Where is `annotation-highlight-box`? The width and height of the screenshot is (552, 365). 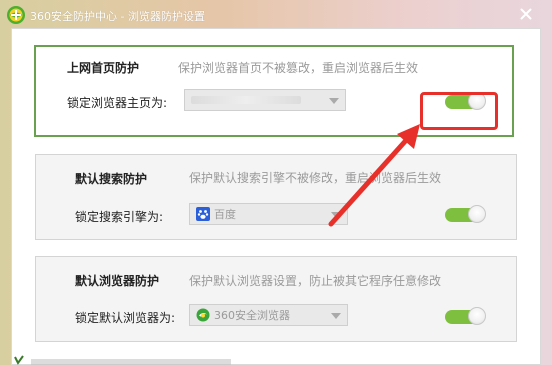
annotation-highlight-box is located at coordinates (459, 111).